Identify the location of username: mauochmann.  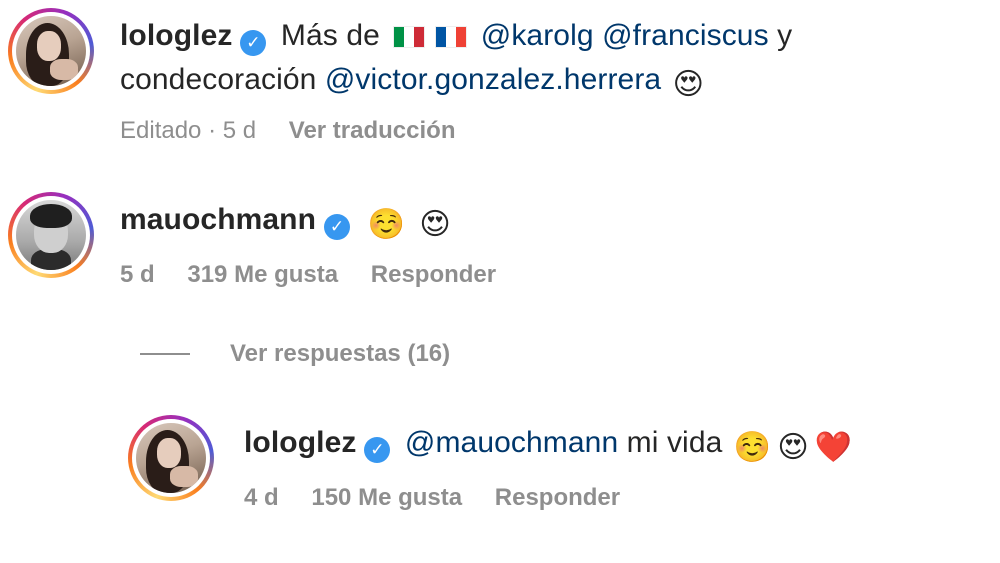
(218, 219).